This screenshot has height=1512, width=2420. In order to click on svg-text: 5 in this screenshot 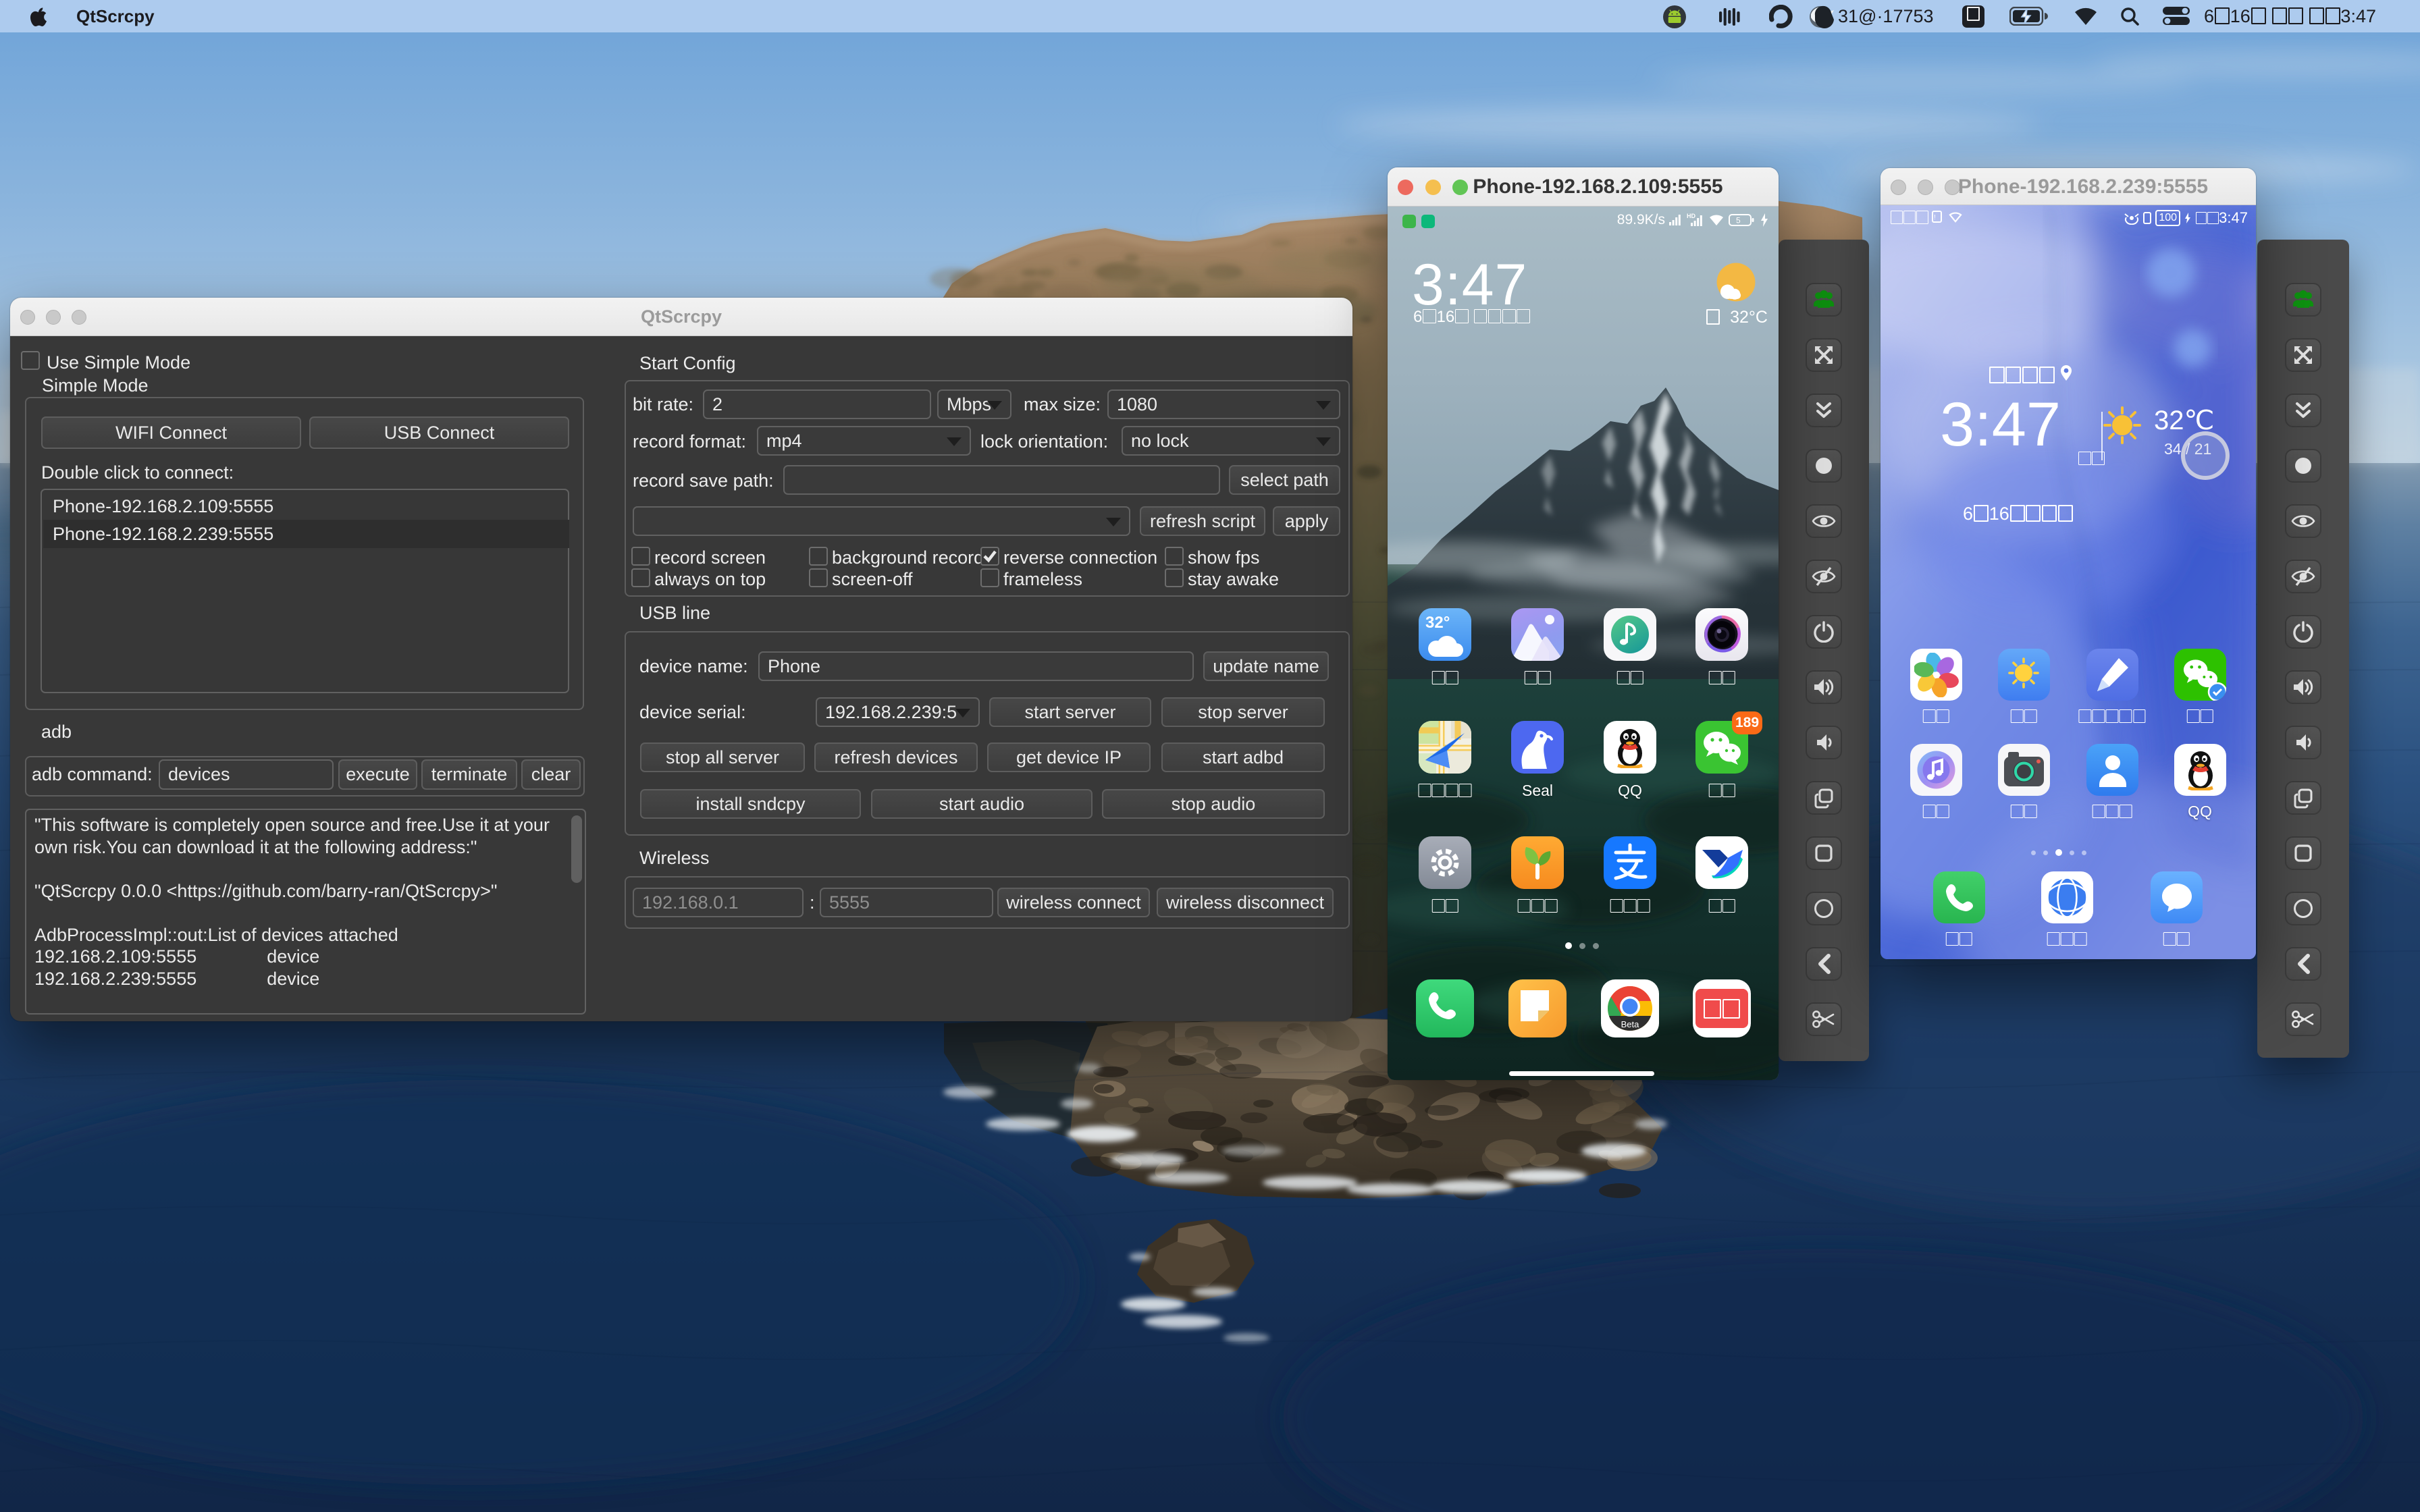, I will do `click(1738, 220)`.